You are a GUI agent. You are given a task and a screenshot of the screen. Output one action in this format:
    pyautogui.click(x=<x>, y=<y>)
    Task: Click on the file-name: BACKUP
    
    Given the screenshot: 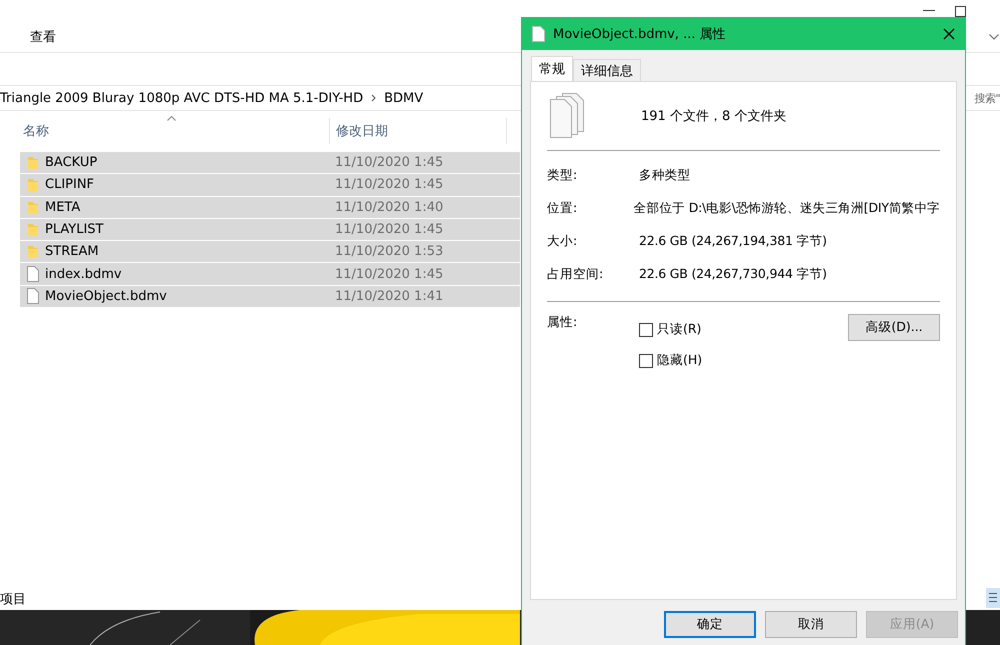 What is the action you would take?
    pyautogui.click(x=71, y=162)
    